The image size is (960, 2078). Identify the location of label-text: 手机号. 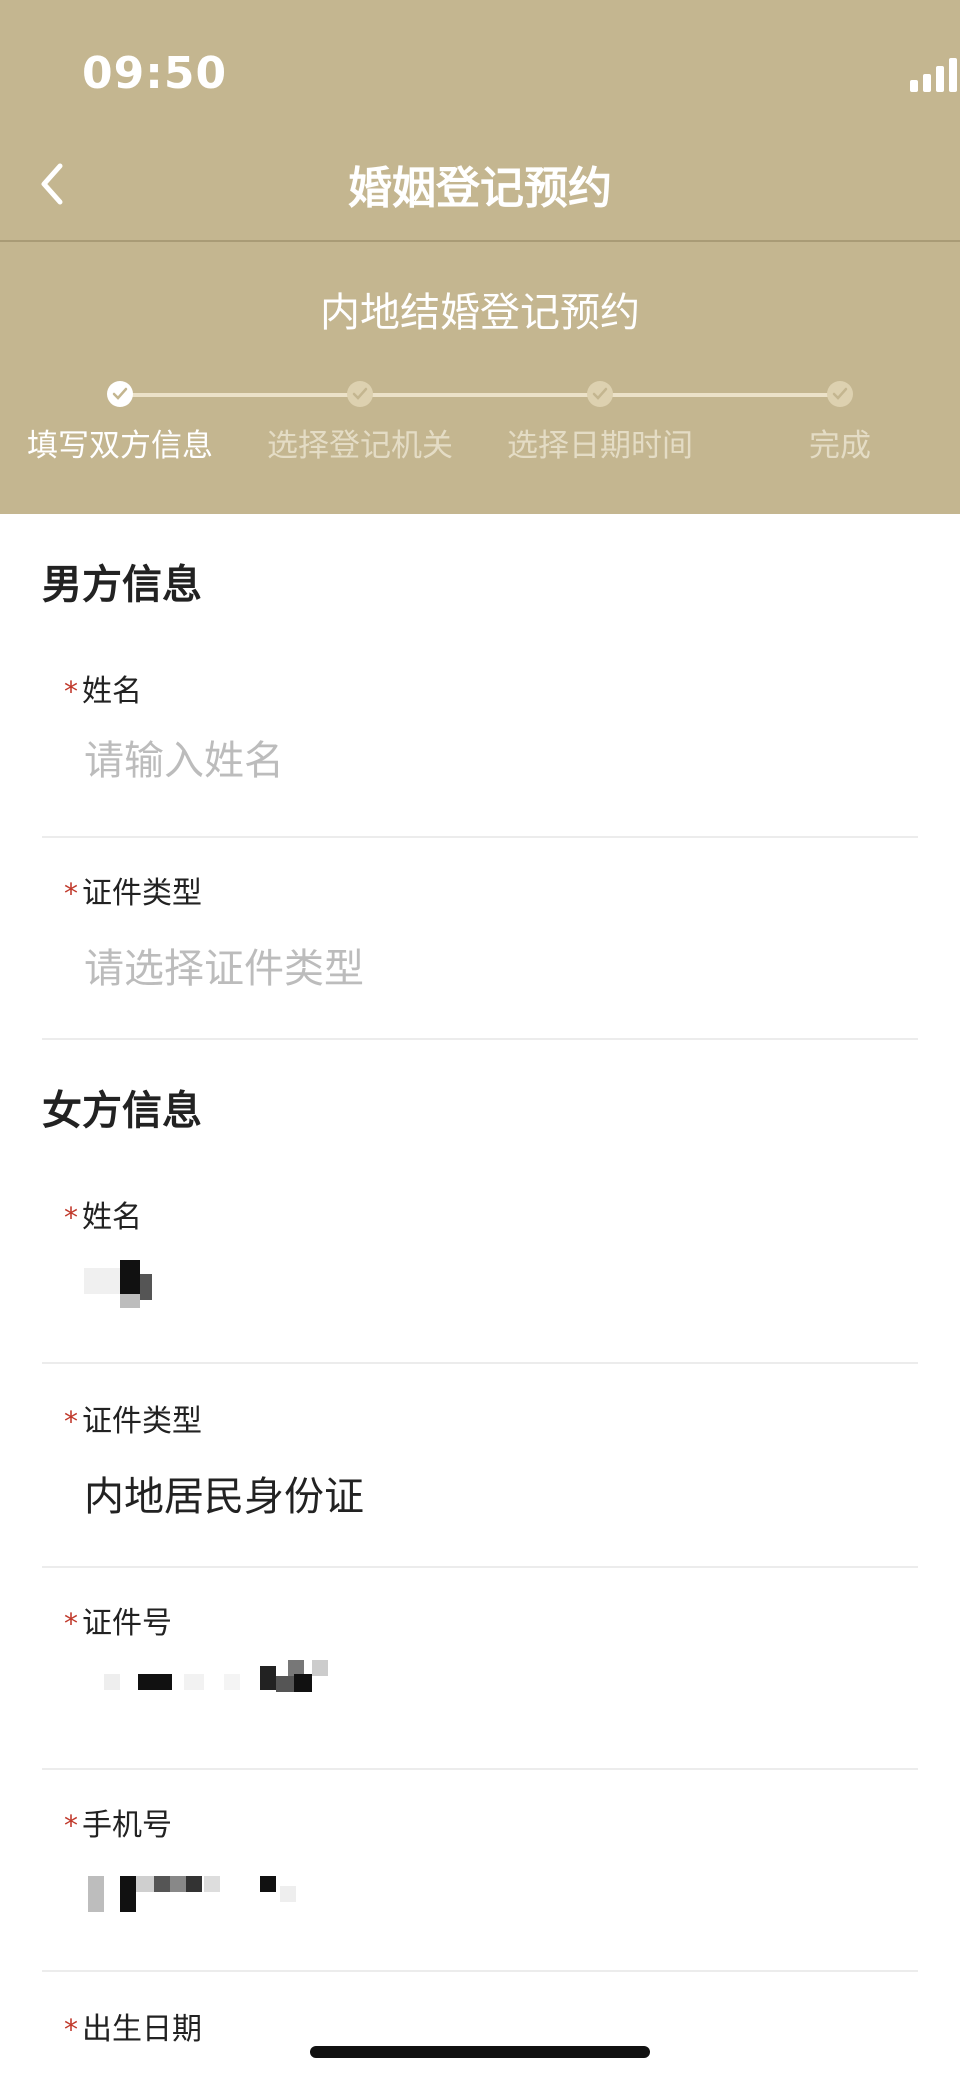
(127, 1825).